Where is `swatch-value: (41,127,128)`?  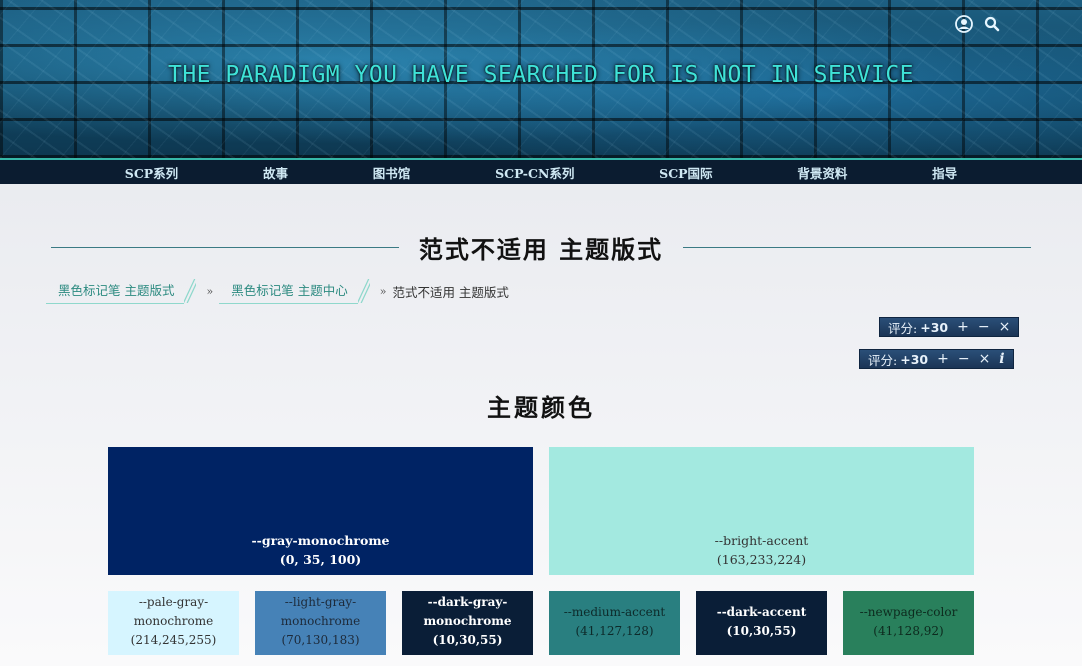 swatch-value: (41,127,128) is located at coordinates (614, 630).